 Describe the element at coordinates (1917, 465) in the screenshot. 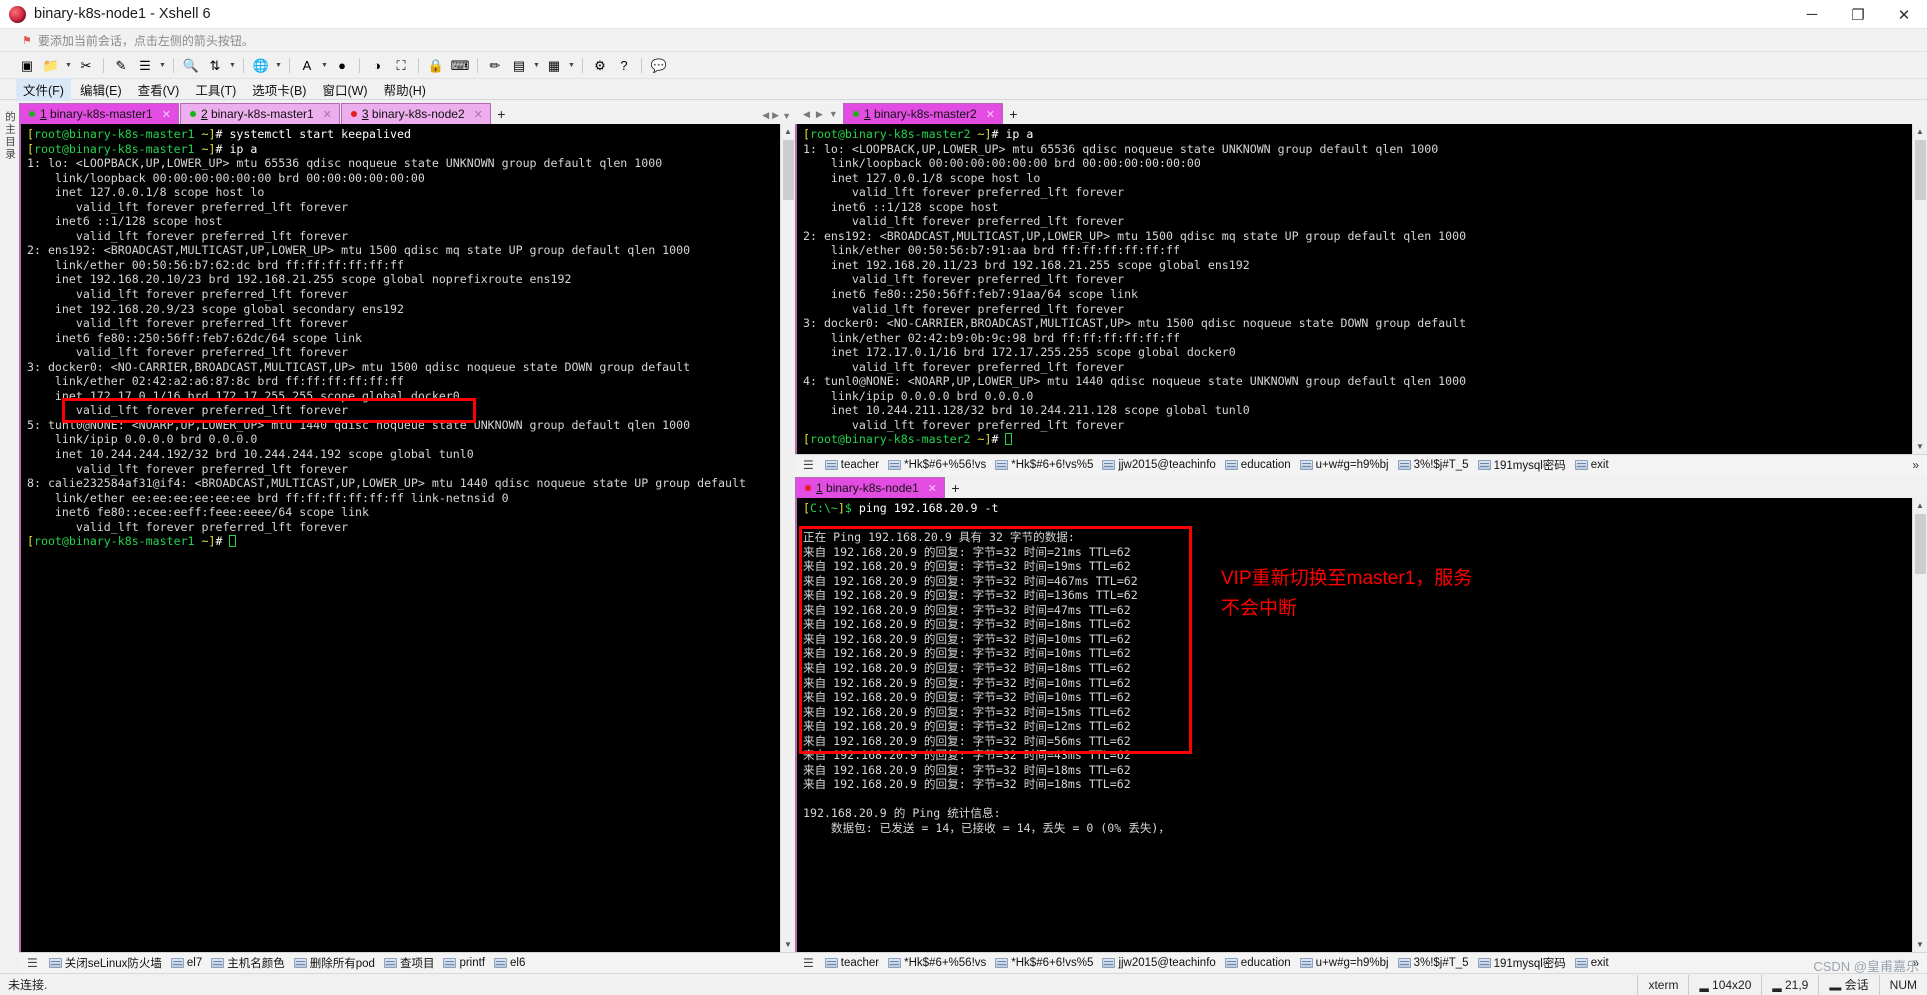

I see `quick-command-overflow-icon: »` at that location.